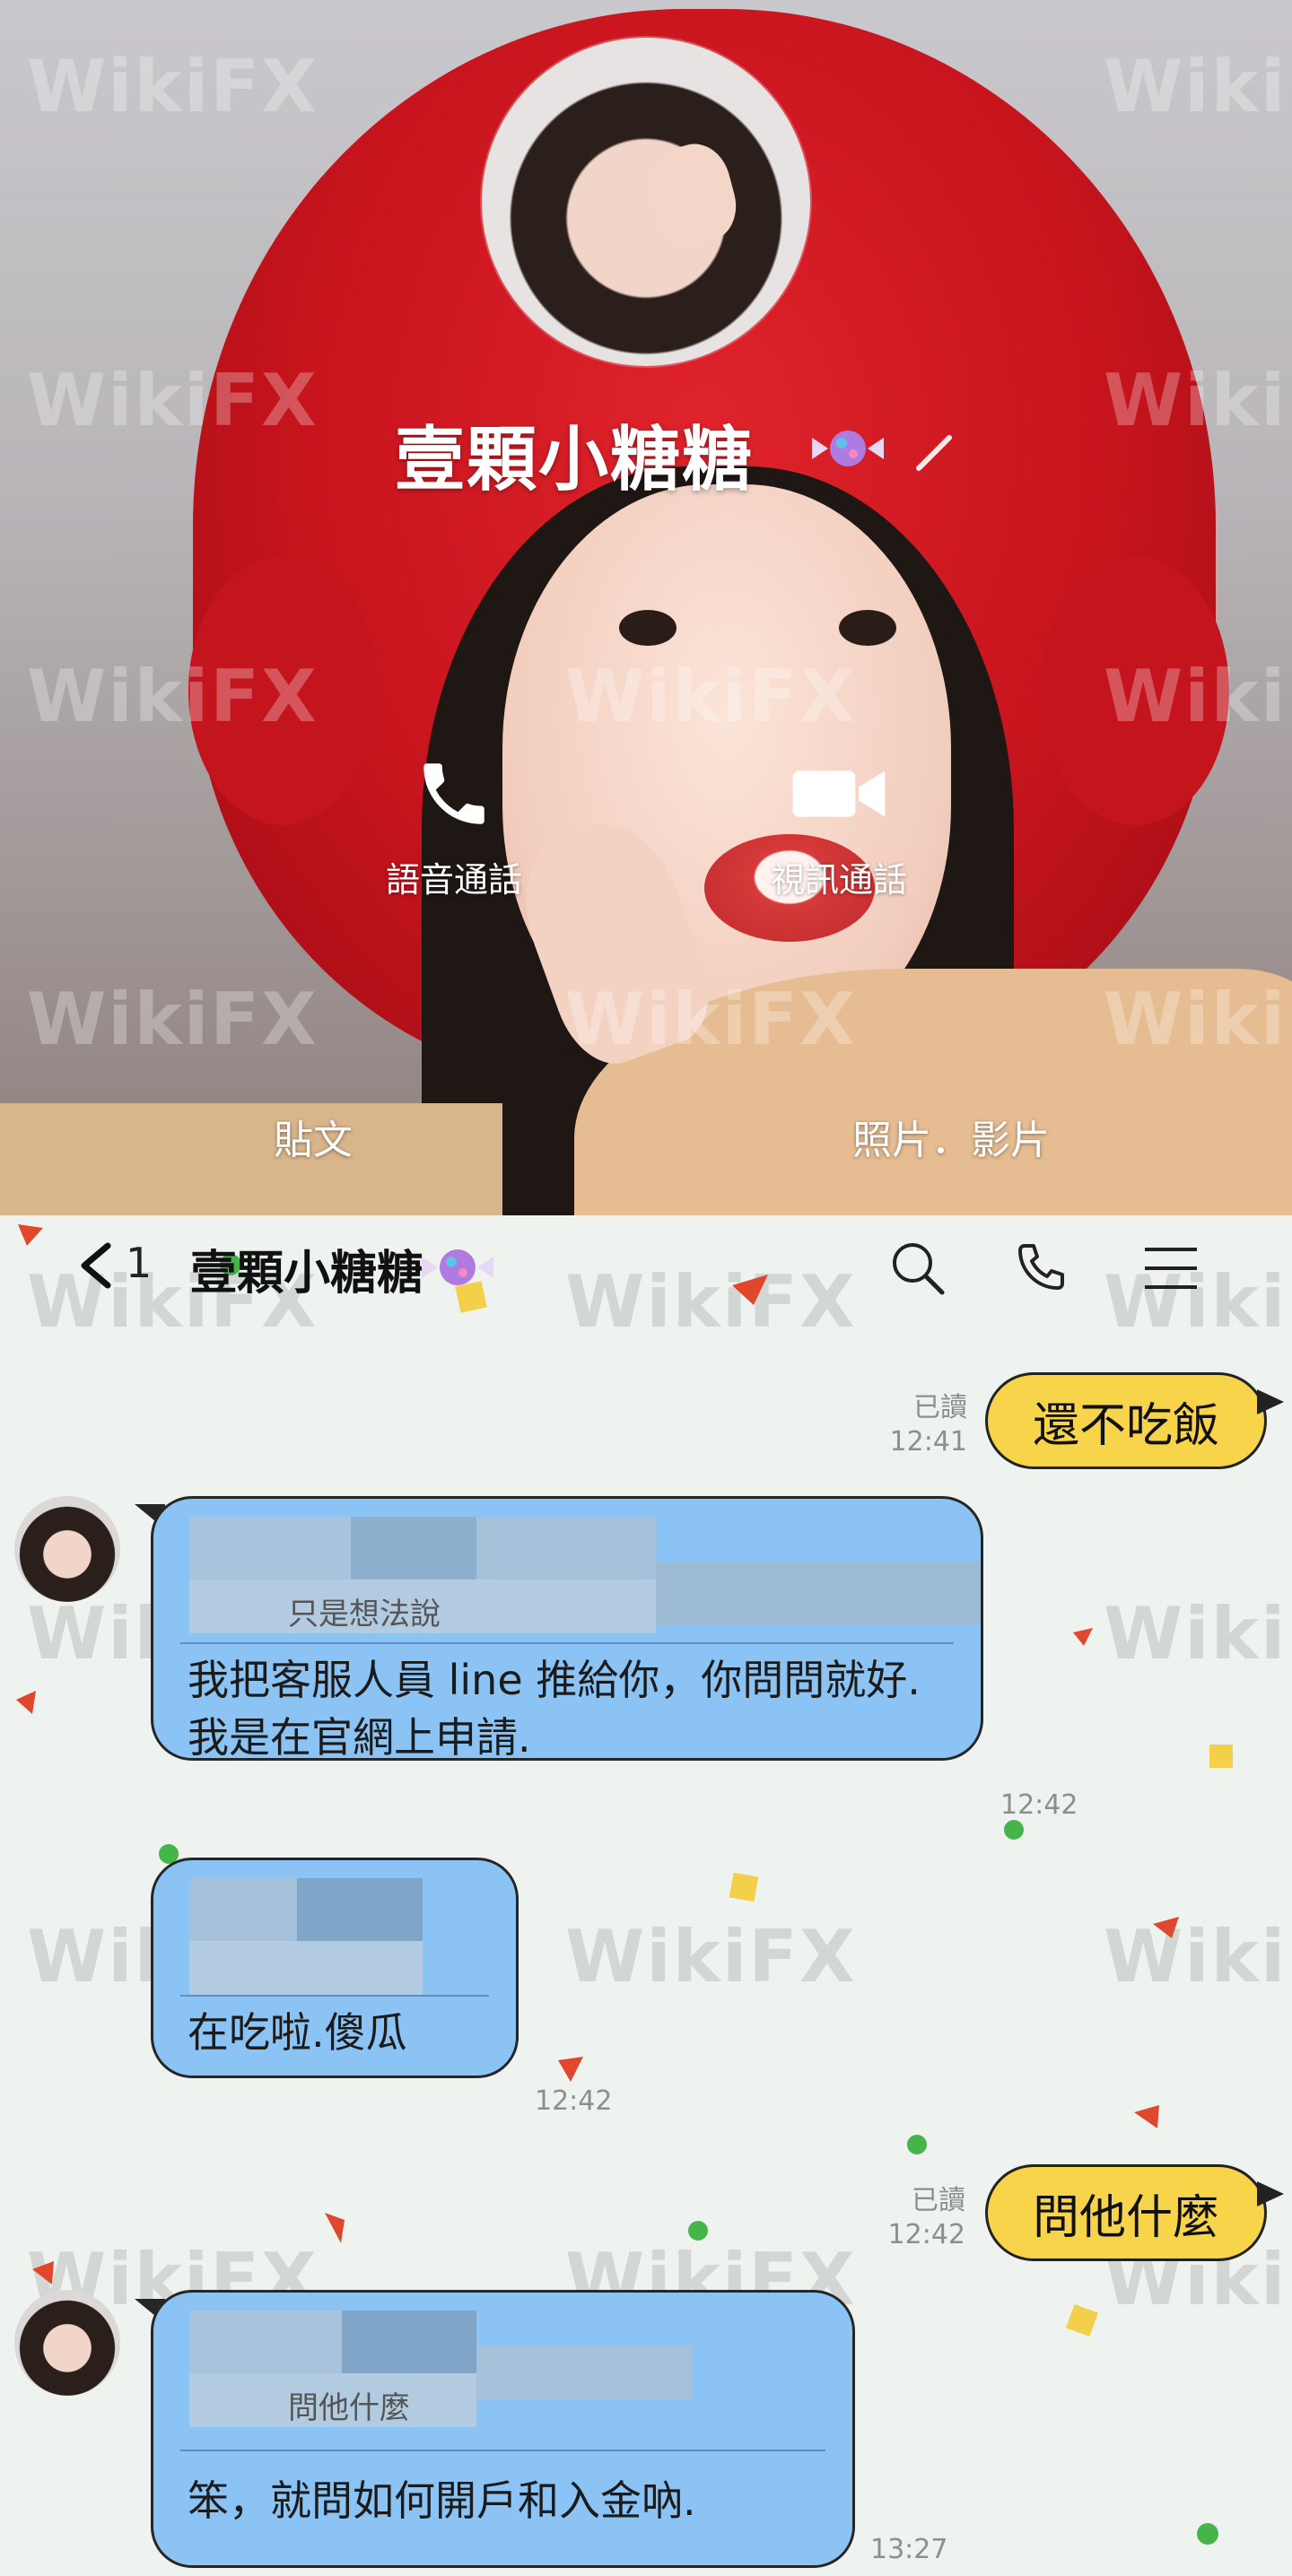 This screenshot has height=2576, width=1292. Describe the element at coordinates (567, 1628) in the screenshot. I see `their-message-bubble: 只是想法說 我把客服人員 line 推給你，你問問就好.我是在官網上申請.` at that location.